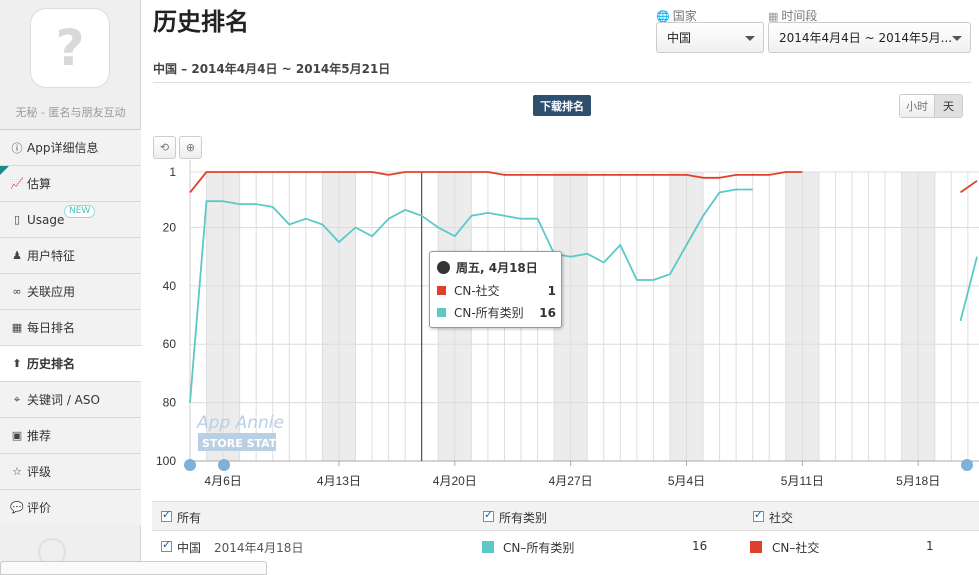 The width and height of the screenshot is (979, 575). Describe the element at coordinates (547, 312) in the screenshot. I see `tooltip-series-value: 16` at that location.